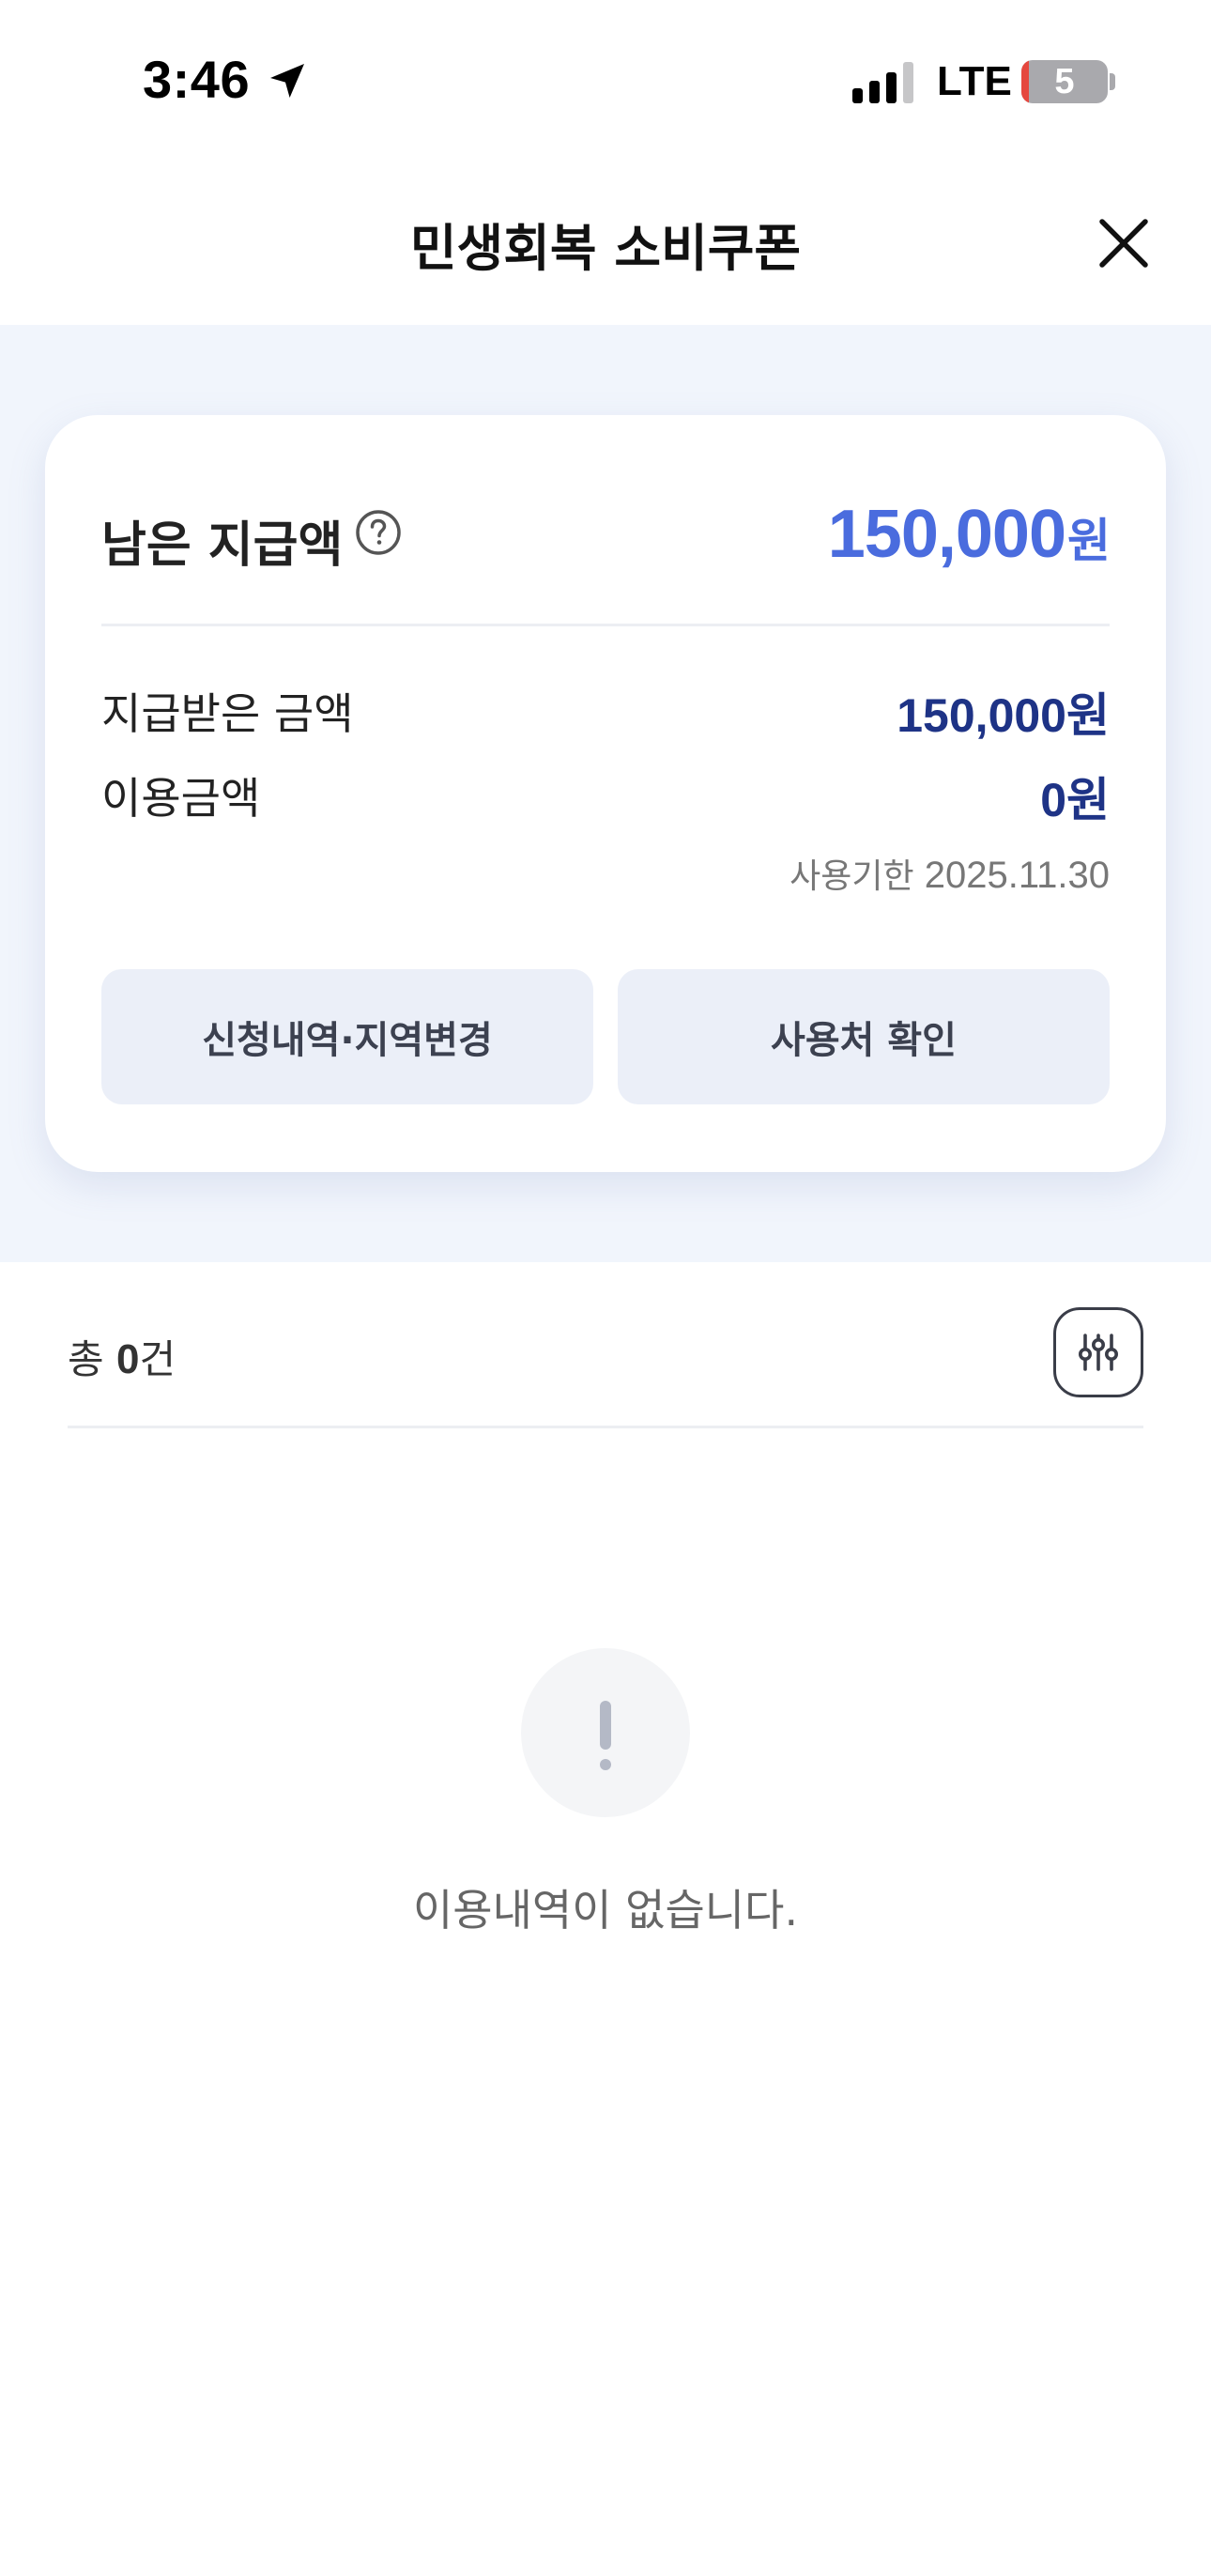  Describe the element at coordinates (287, 81) in the screenshot. I see `location-arrow-icon` at that location.